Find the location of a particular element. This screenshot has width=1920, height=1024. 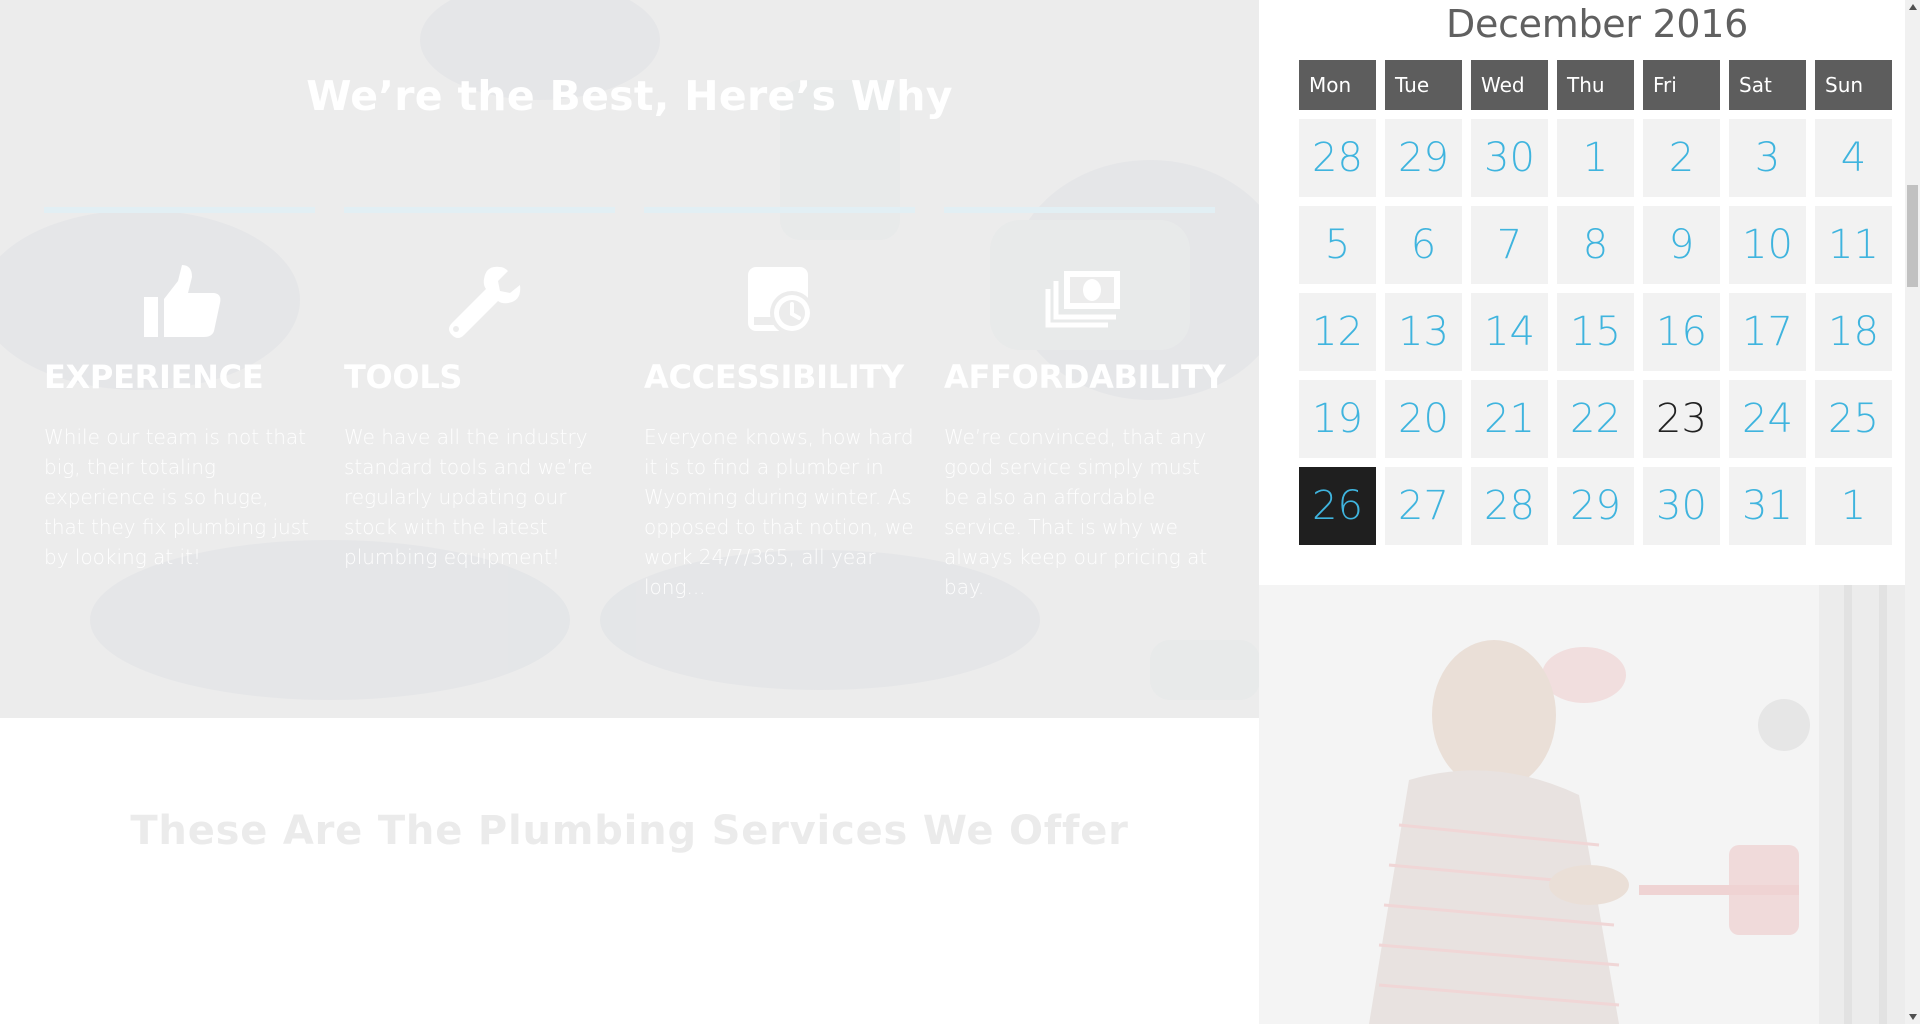

calendar-day: 15 is located at coordinates (1595, 332).